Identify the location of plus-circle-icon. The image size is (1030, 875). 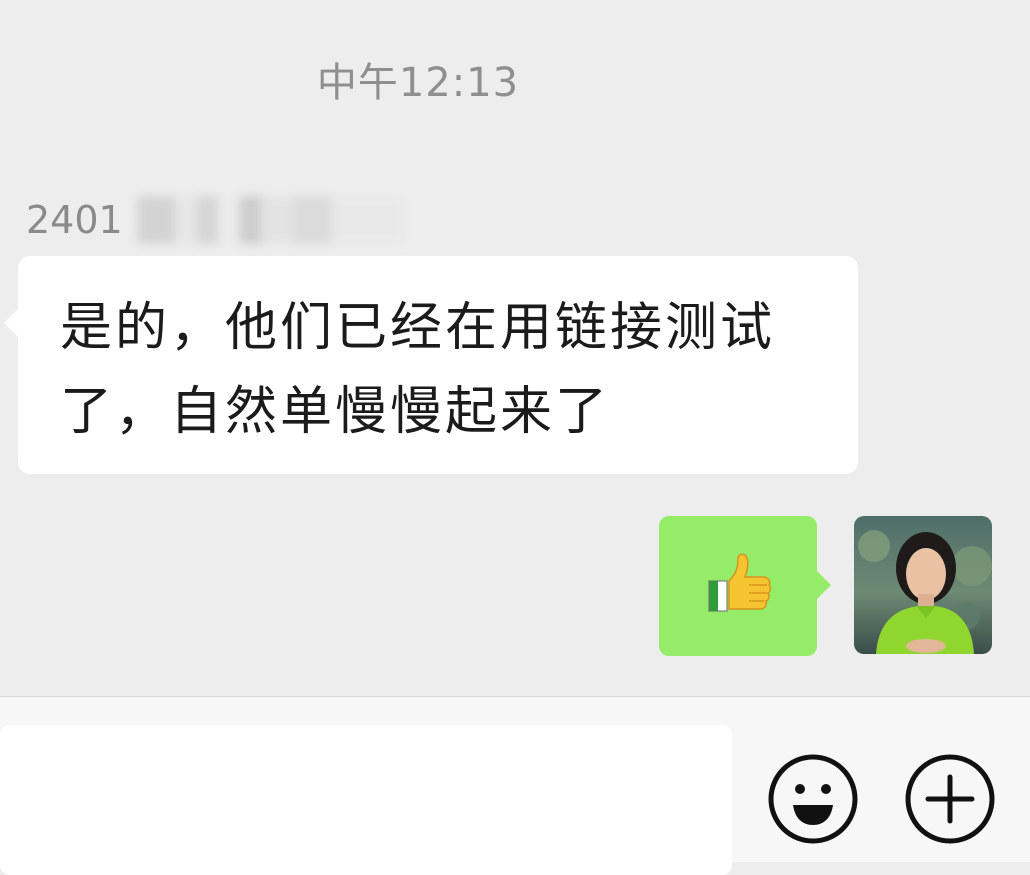
(950, 799).